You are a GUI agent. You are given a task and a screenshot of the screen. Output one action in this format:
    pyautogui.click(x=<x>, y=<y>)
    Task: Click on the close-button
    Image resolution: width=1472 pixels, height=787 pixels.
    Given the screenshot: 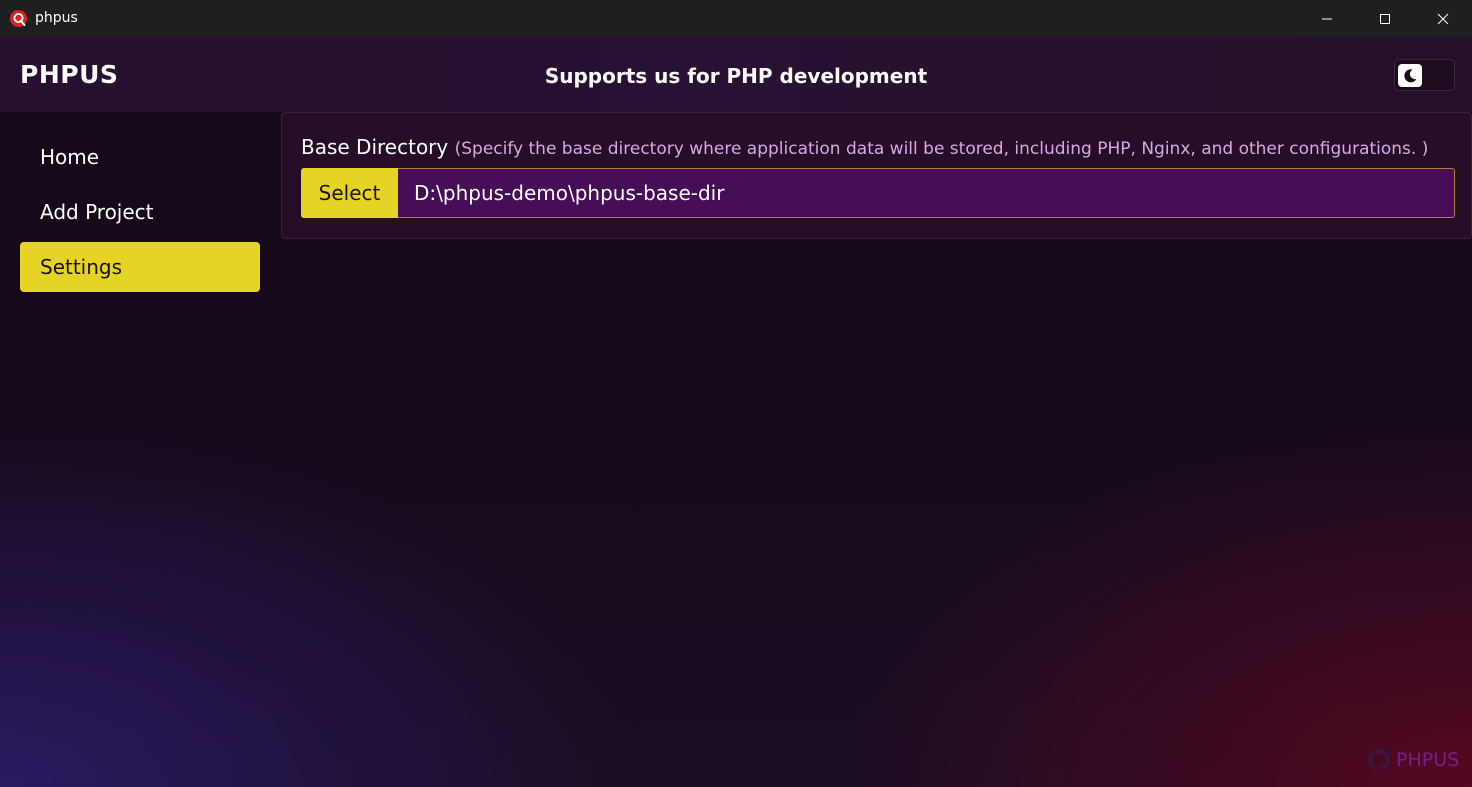 What is the action you would take?
    pyautogui.click(x=1443, y=18)
    